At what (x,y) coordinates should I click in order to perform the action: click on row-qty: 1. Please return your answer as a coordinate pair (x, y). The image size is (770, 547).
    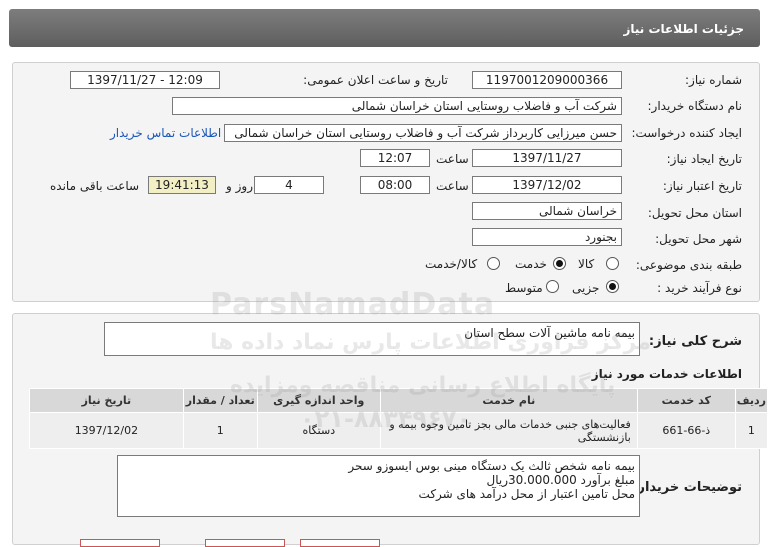
    Looking at the image, I should click on (220, 430).